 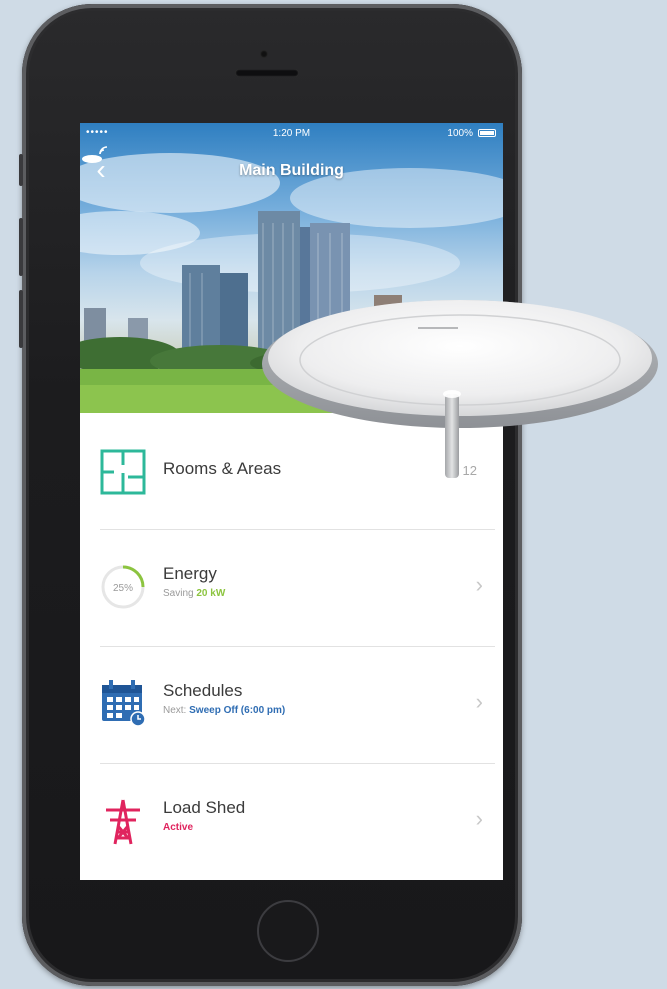 I want to click on subtitle-prefix: Saving, so click(x=178, y=593).